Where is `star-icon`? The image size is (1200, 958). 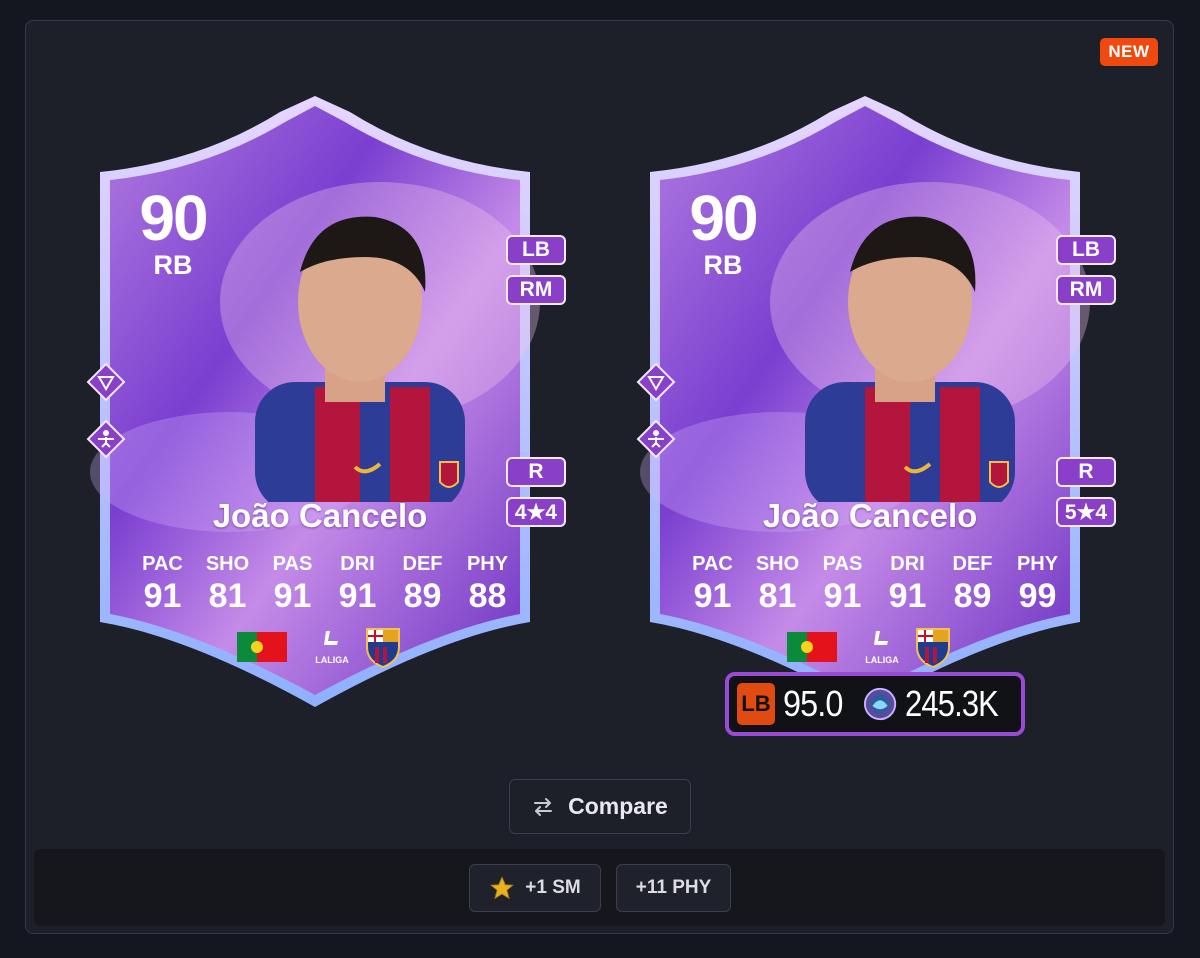 star-icon is located at coordinates (502, 888).